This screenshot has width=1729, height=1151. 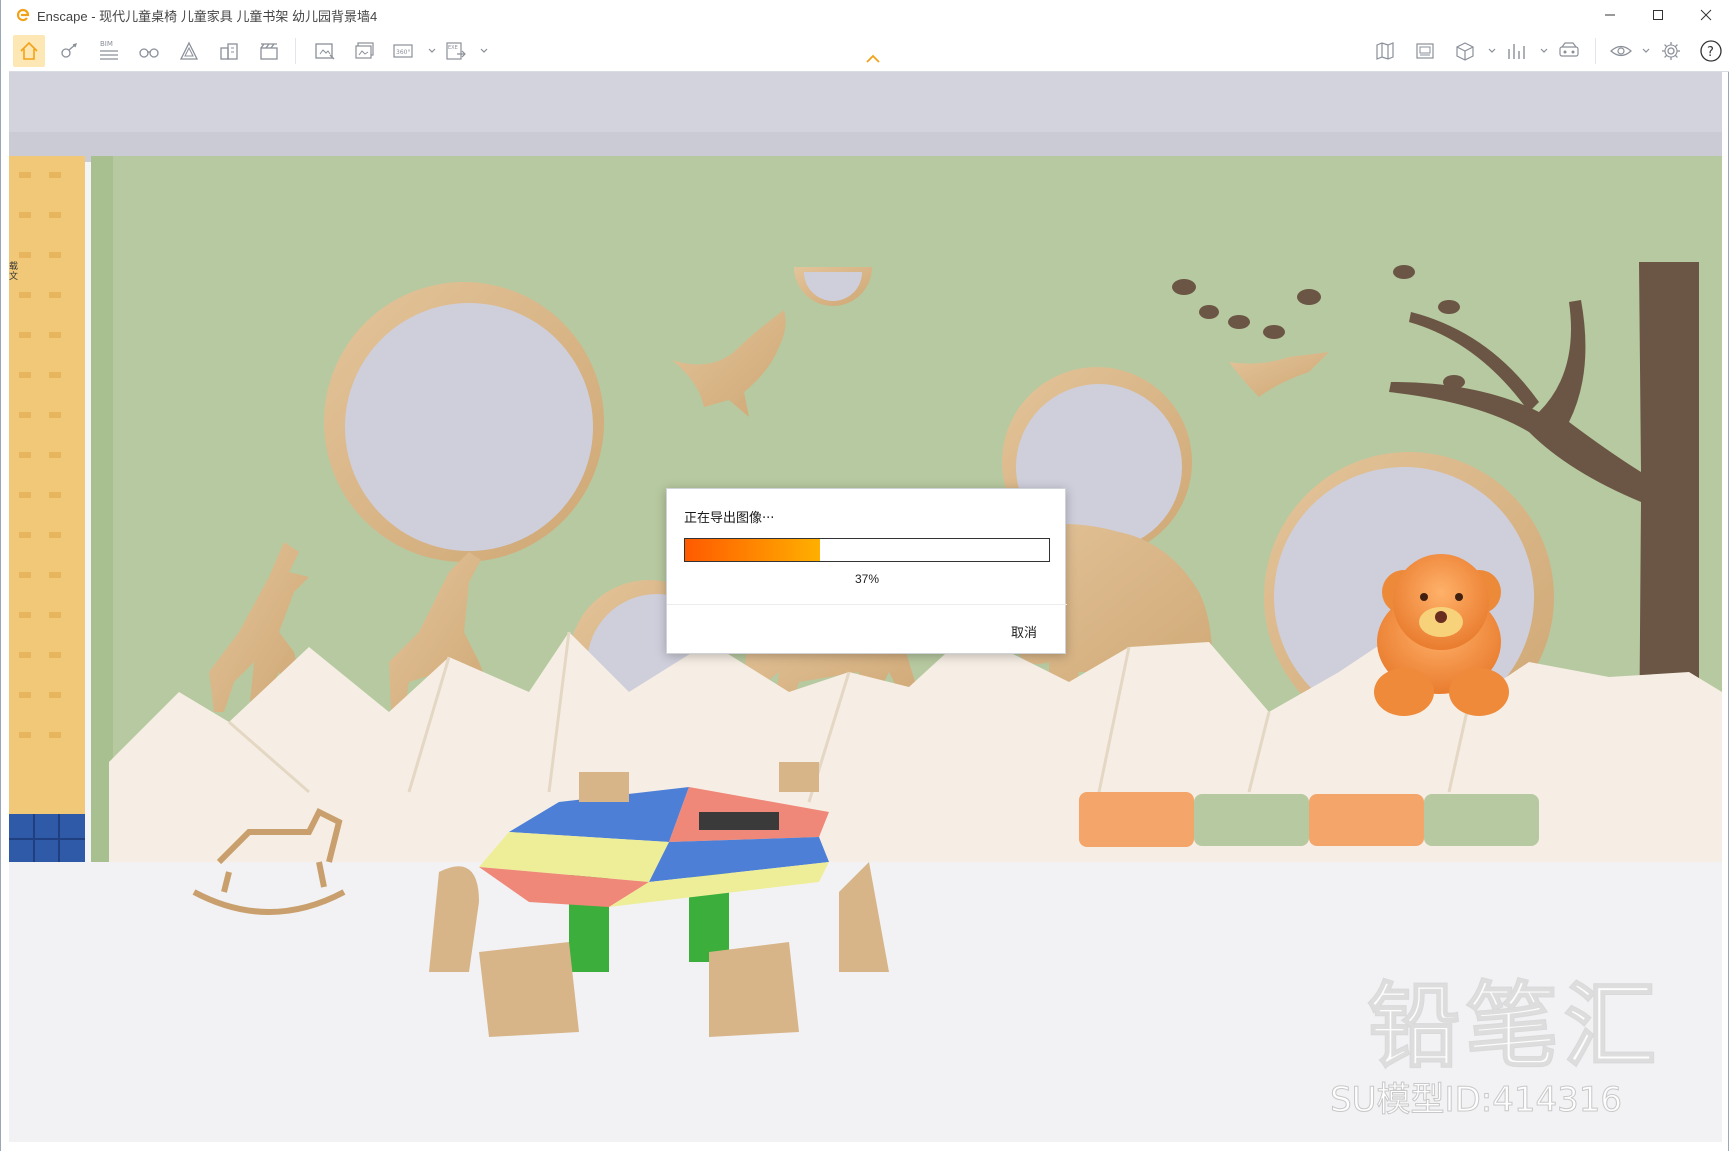 What do you see at coordinates (14, 272) in the screenshot?
I see `sidebar-stub: 载 文` at bounding box center [14, 272].